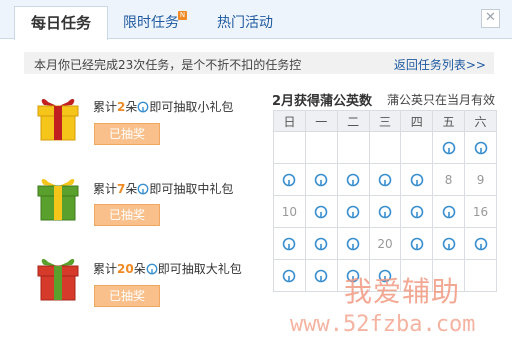 This screenshot has width=512, height=344. What do you see at coordinates (127, 215) in the screenshot?
I see `claimed-button-medium: 已抽奖` at bounding box center [127, 215].